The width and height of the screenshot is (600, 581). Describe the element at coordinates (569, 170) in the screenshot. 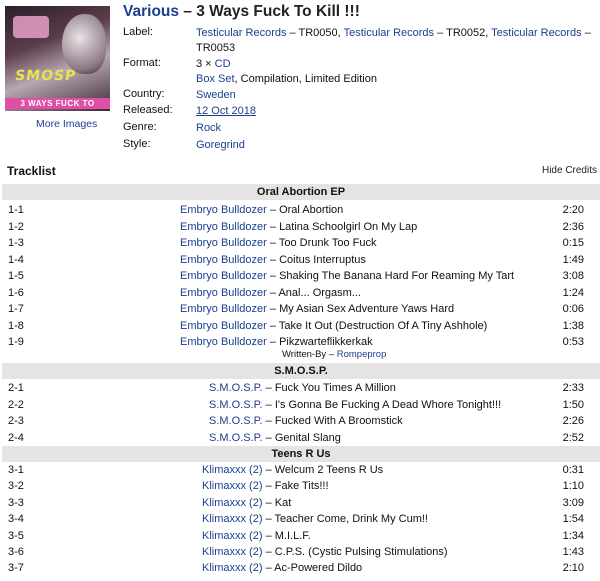

I see `hide-credits-link: Hide Credits` at that location.